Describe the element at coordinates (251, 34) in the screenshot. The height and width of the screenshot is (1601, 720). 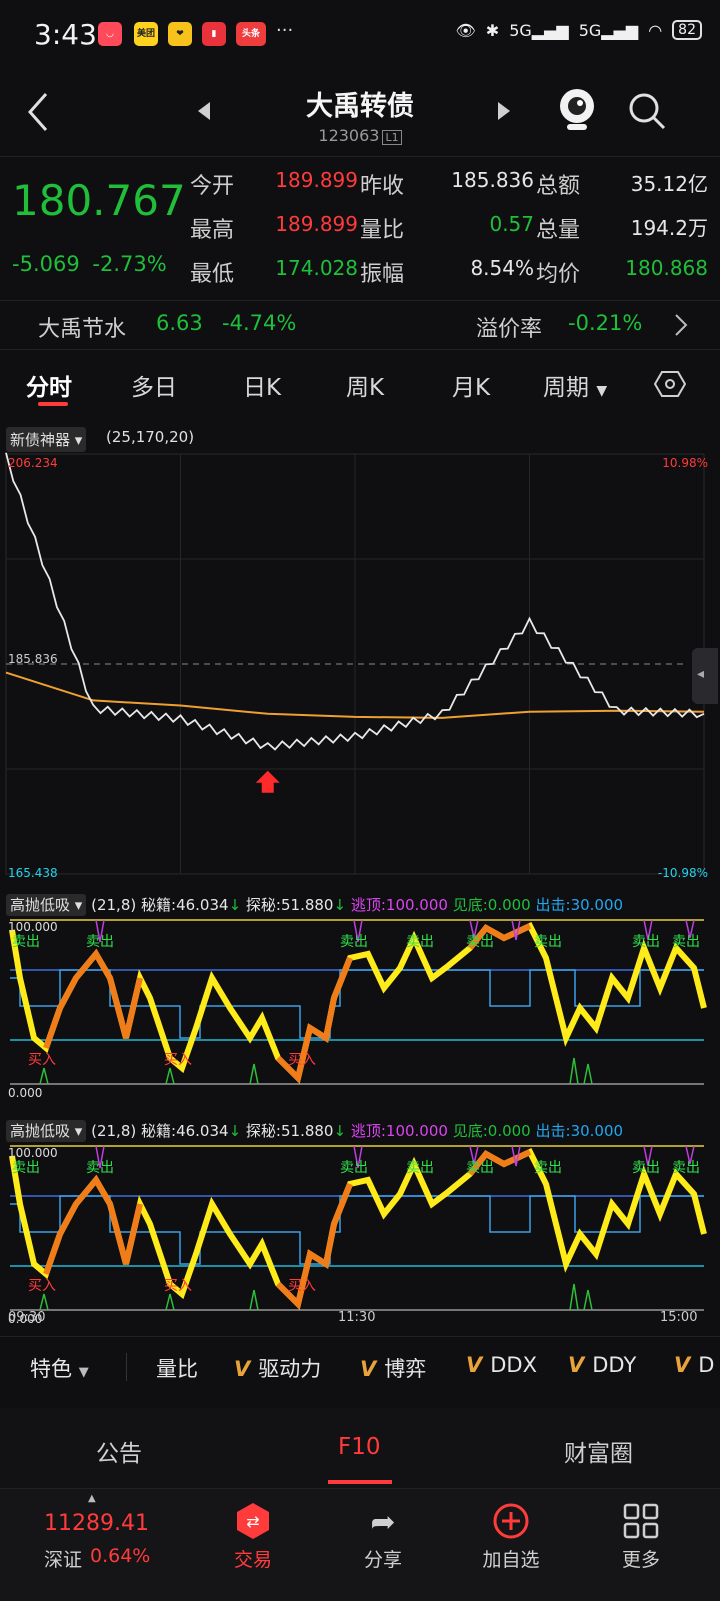
I see `toutiao-icon: 头条` at that location.